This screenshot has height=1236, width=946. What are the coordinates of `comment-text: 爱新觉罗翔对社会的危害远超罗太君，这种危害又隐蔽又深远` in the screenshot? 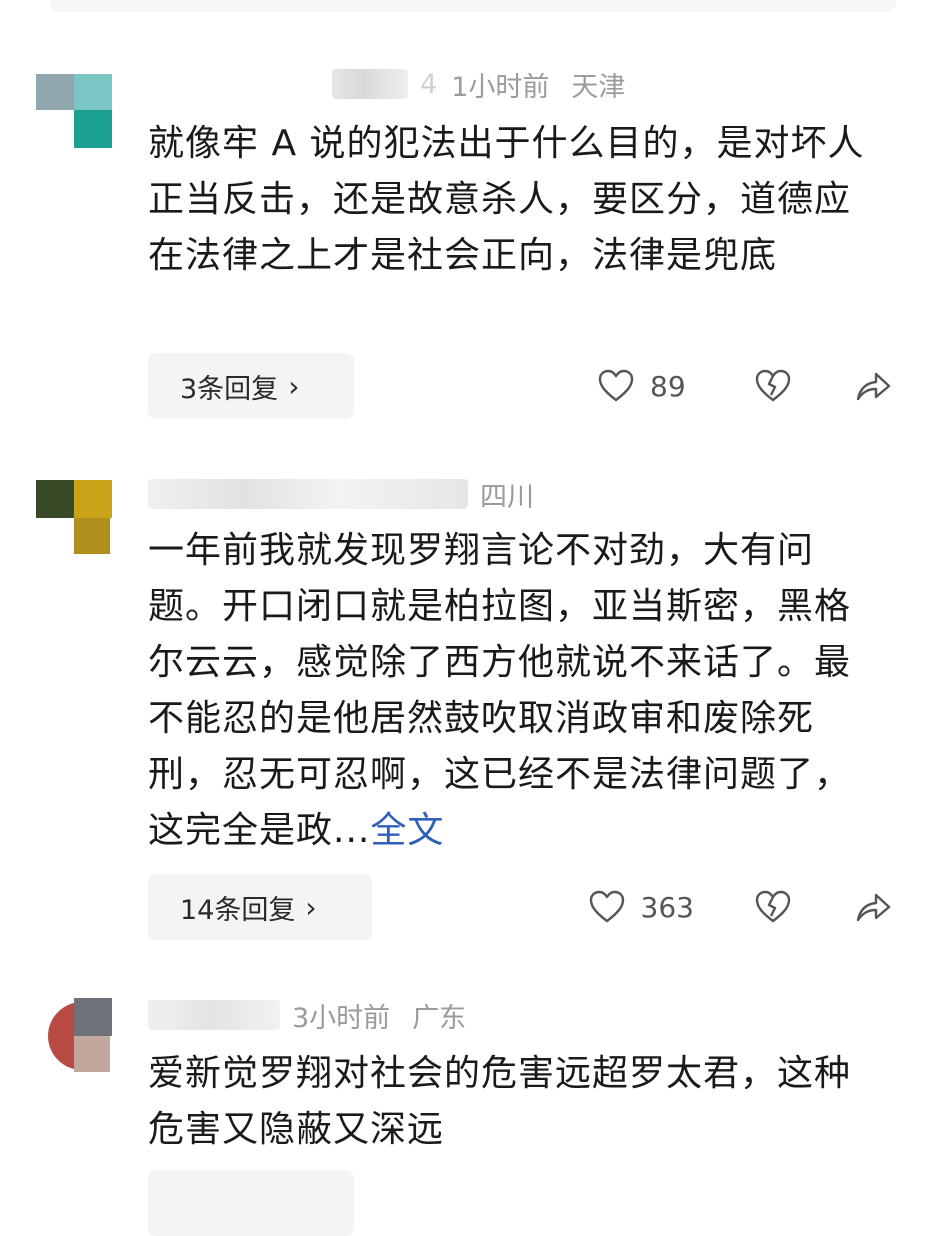 It's located at (513, 1102).